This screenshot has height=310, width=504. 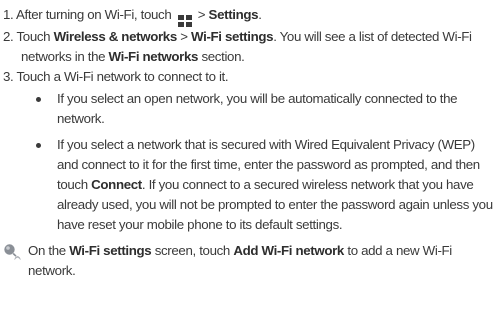 I want to click on connect-label: Connect, so click(x=116, y=184).